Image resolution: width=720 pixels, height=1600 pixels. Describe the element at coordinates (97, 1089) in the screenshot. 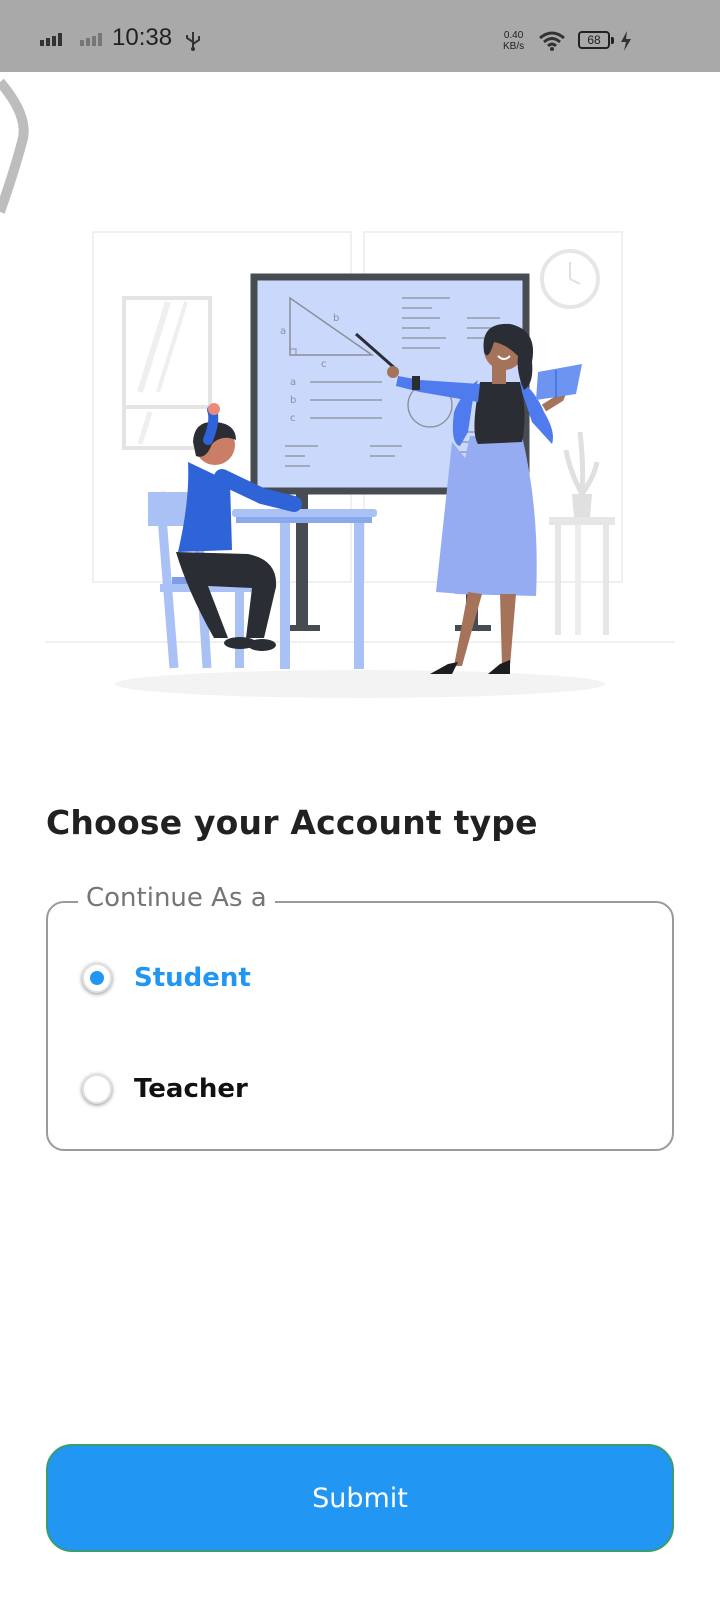

I see `radio-teacher` at that location.